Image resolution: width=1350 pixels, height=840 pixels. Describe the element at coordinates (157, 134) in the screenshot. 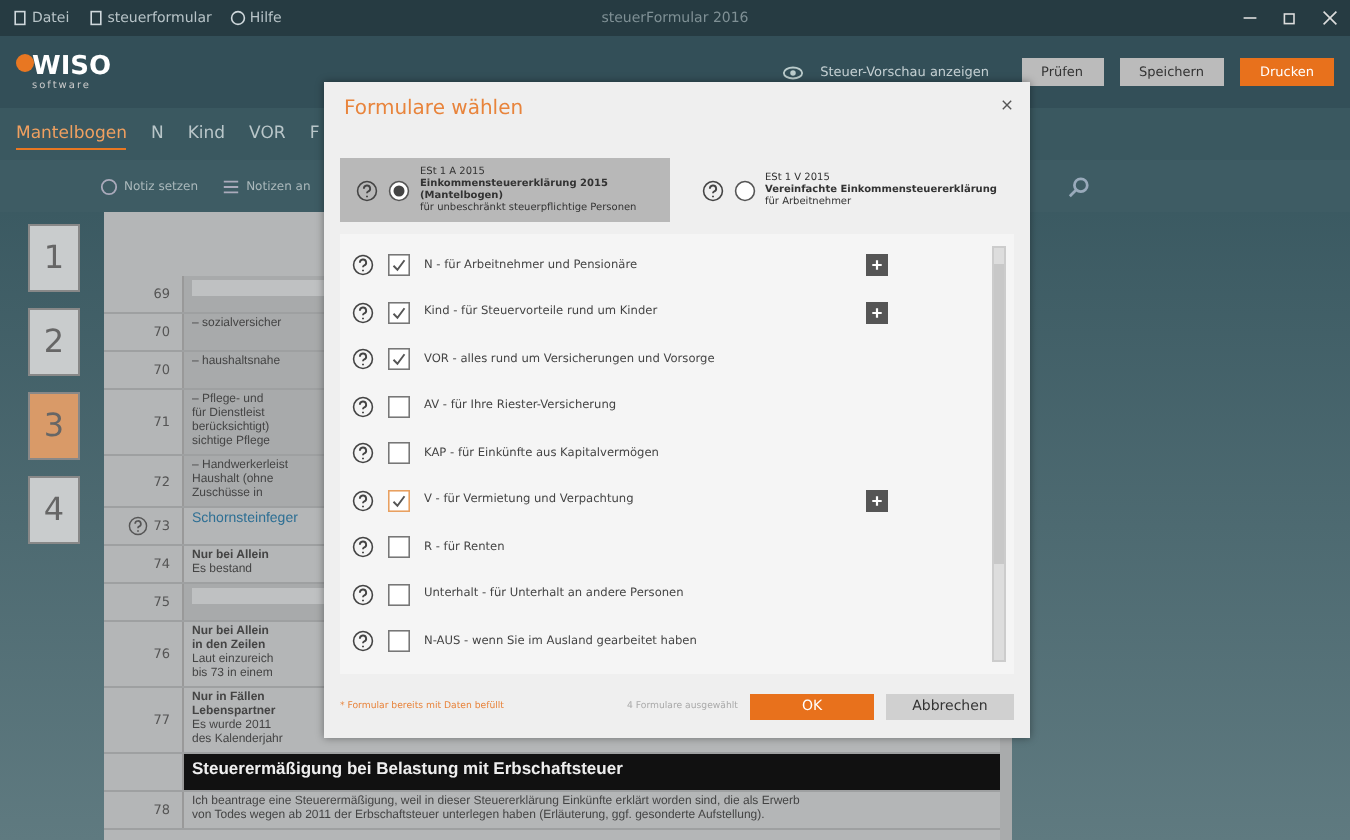

I see `form-tab: N` at that location.